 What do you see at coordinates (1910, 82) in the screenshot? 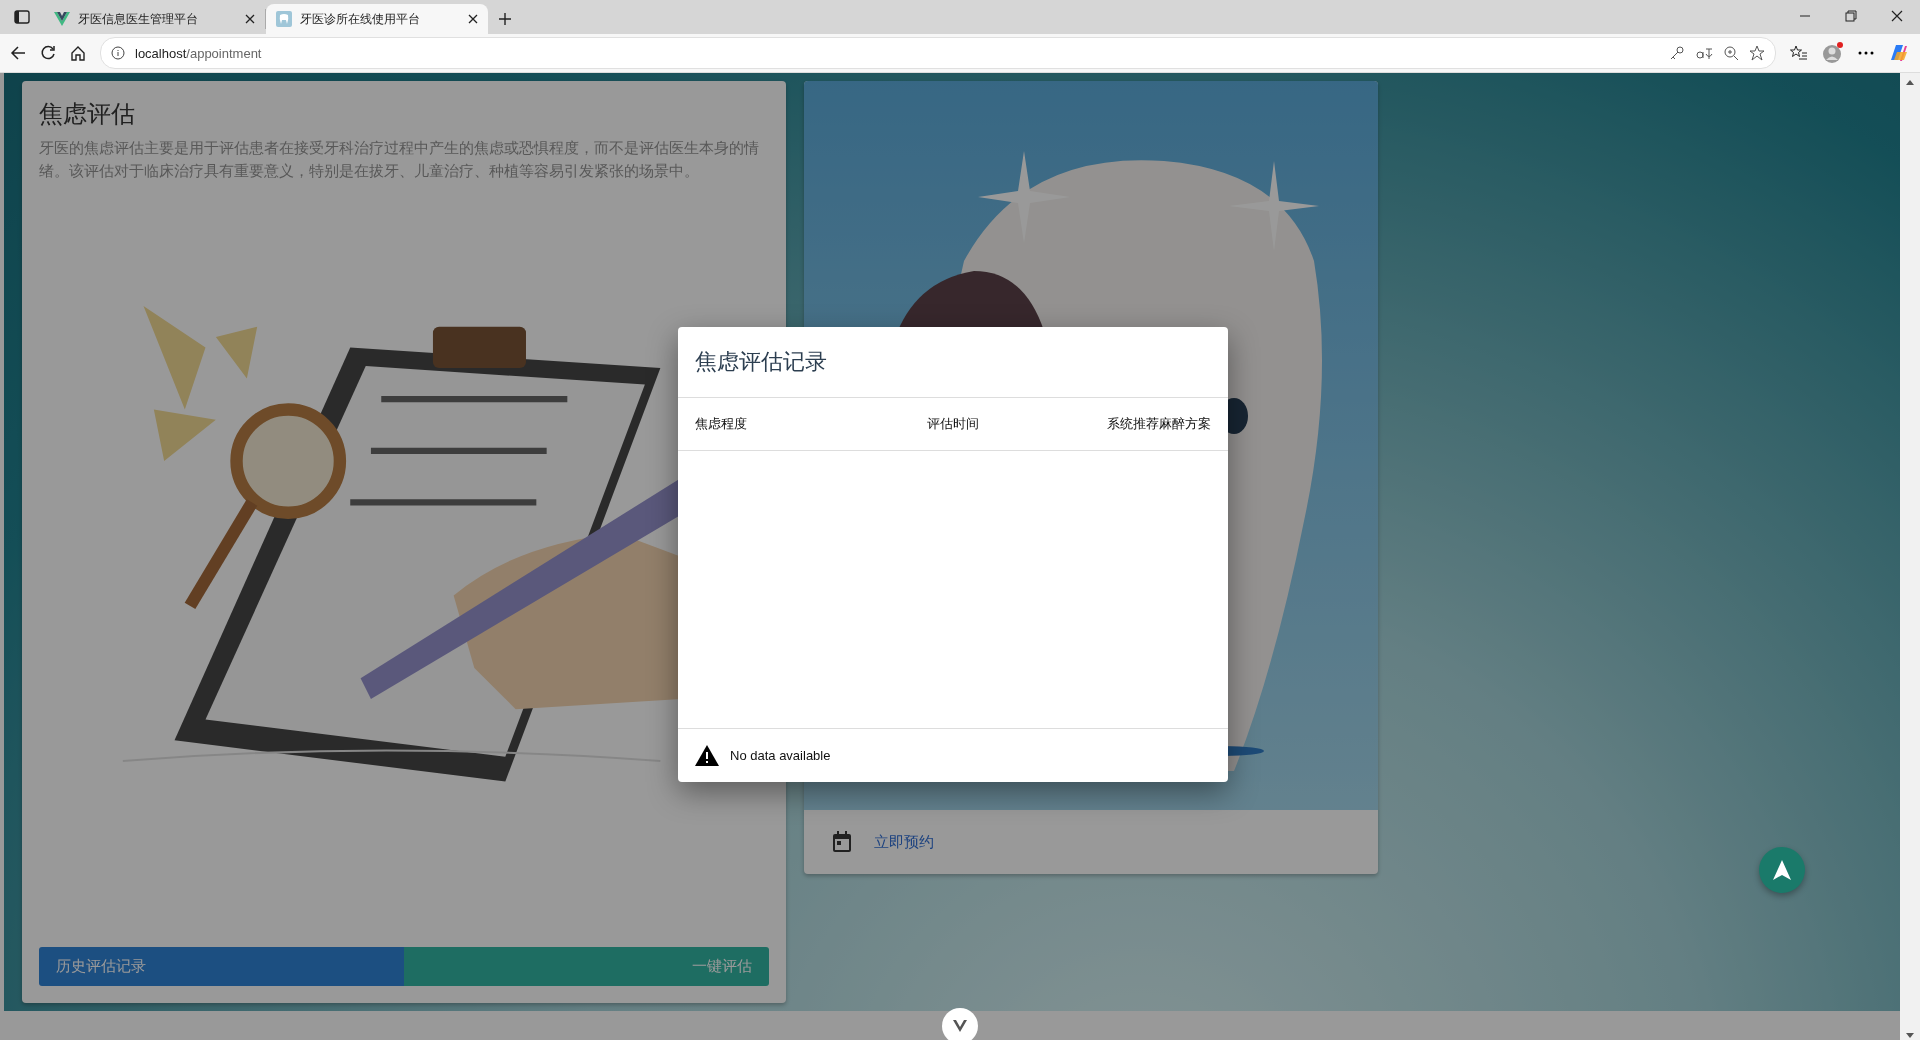
I see `scroll-up-icon` at bounding box center [1910, 82].